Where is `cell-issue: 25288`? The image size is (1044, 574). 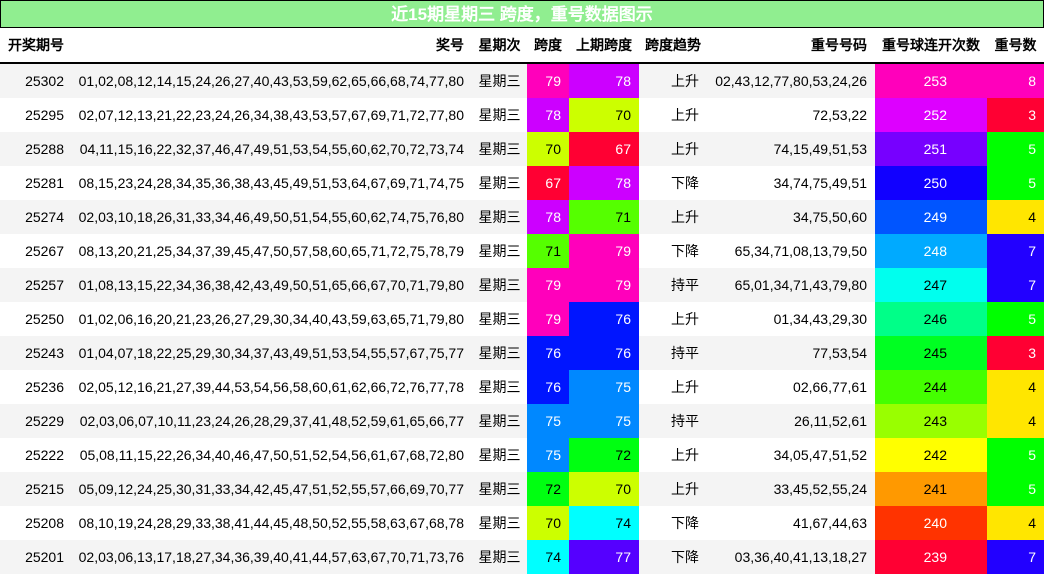
cell-issue: 25288 is located at coordinates (36, 149).